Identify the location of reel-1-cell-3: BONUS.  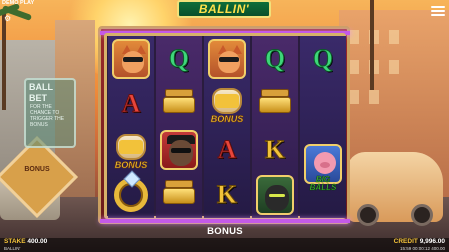
(131, 150).